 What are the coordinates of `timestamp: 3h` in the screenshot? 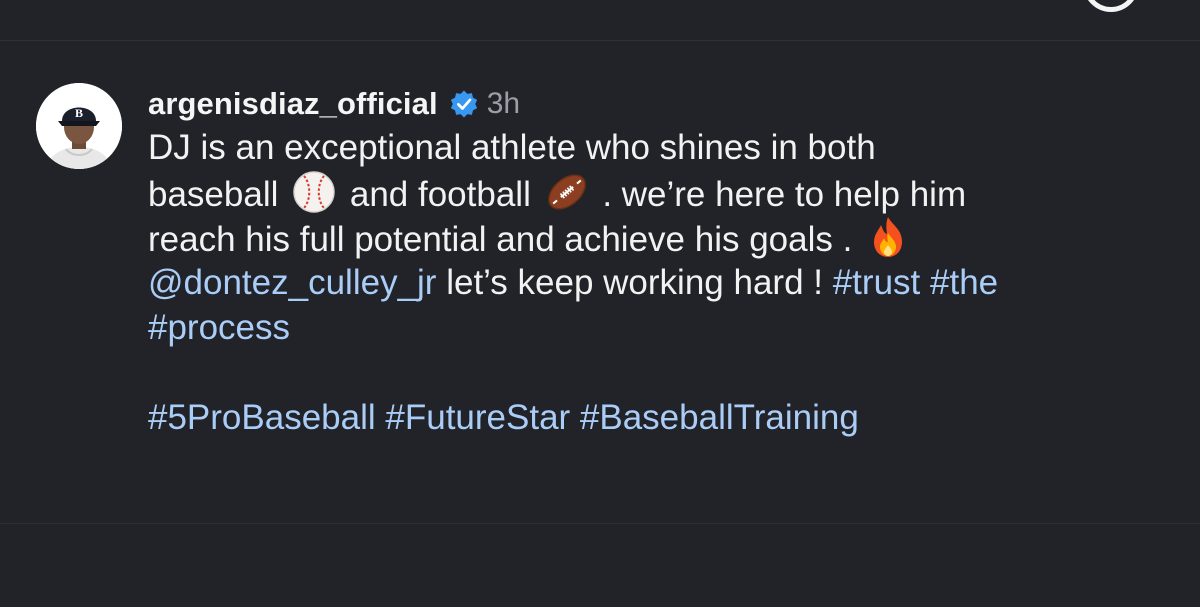 It's located at (503, 103).